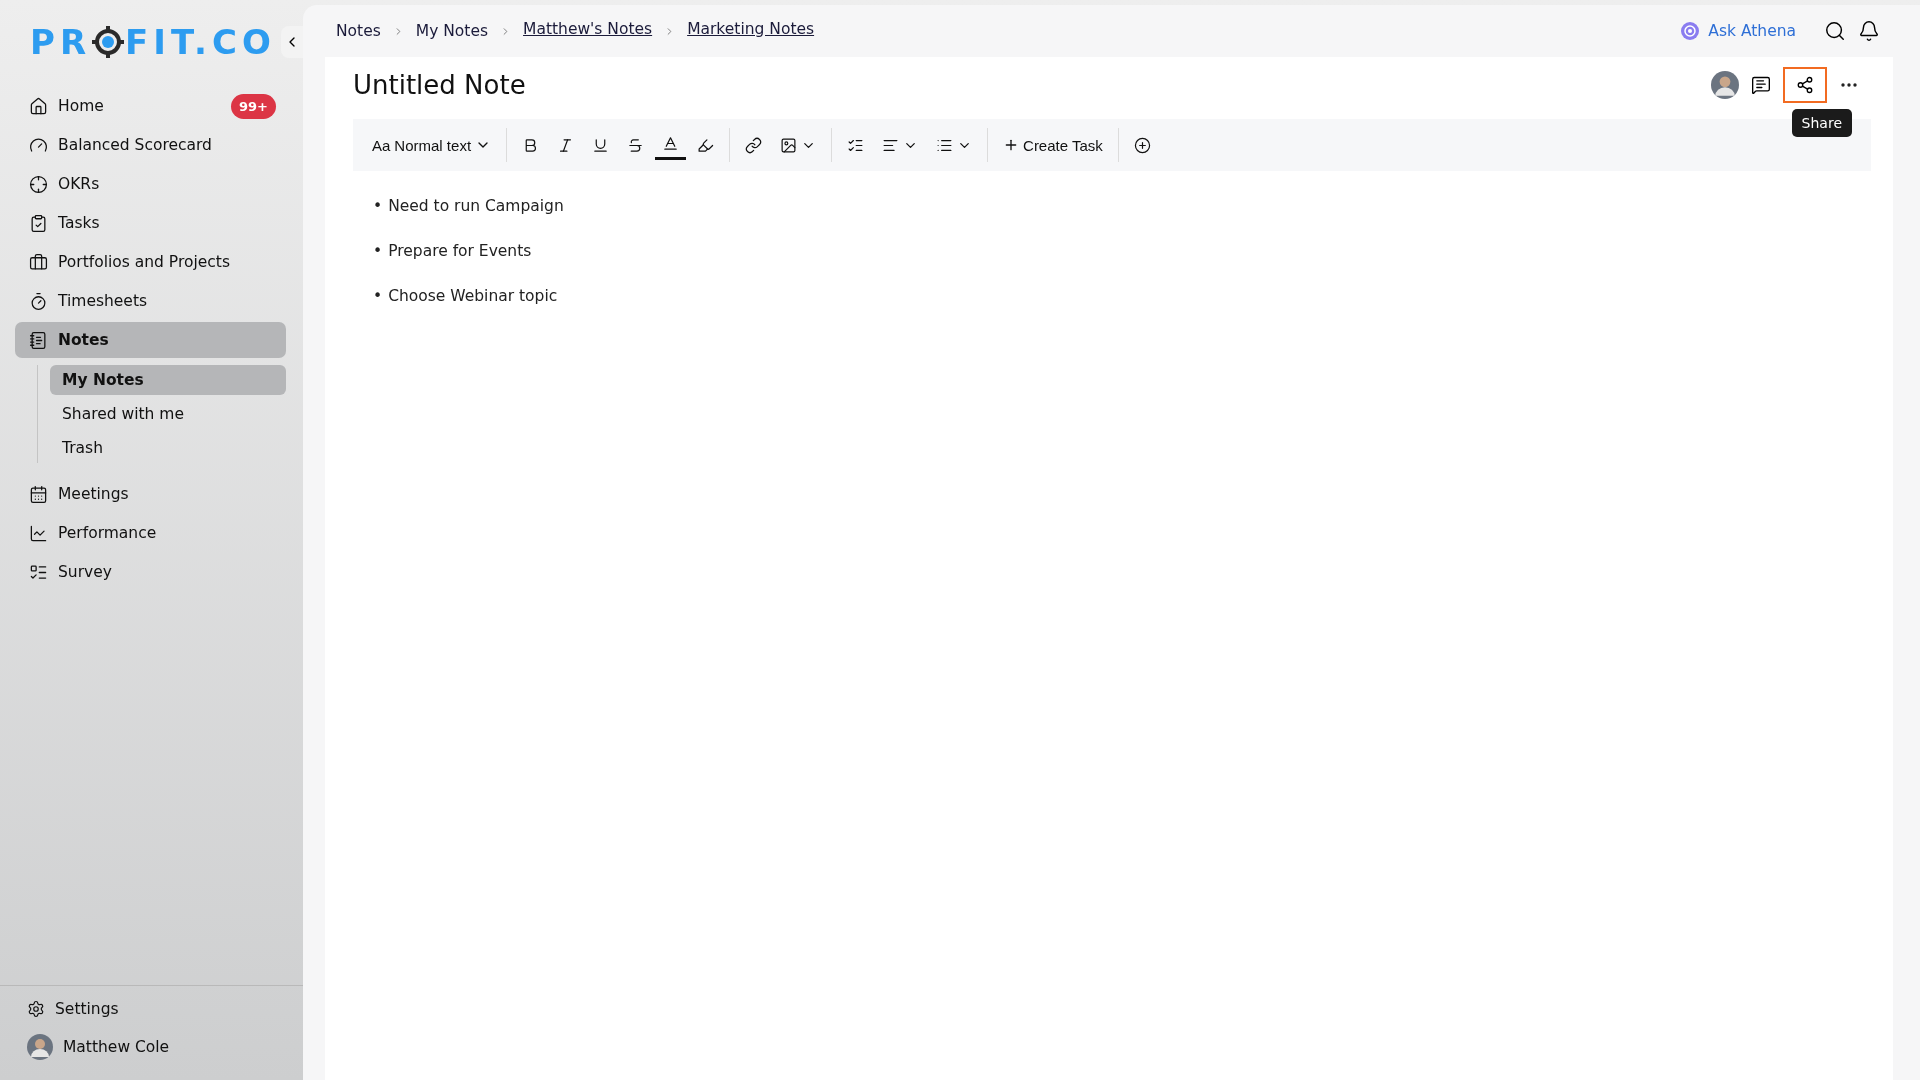  What do you see at coordinates (460, 251) in the screenshot?
I see `bullet-item: Prepare for Events` at bounding box center [460, 251].